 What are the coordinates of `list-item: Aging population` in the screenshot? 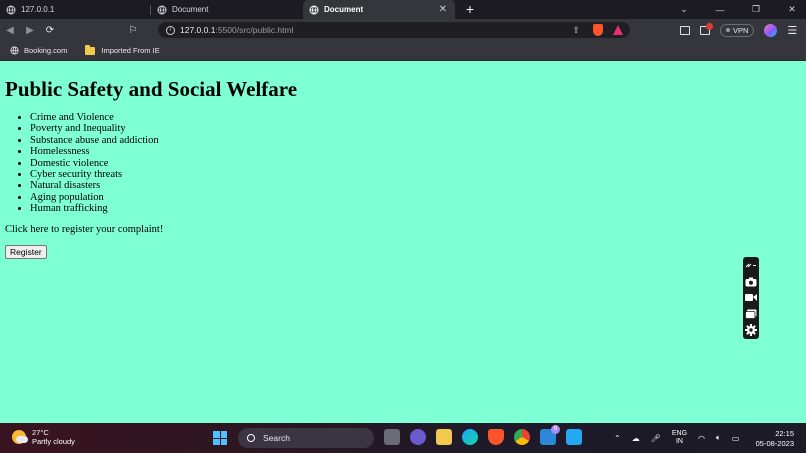 It's located at (94, 197).